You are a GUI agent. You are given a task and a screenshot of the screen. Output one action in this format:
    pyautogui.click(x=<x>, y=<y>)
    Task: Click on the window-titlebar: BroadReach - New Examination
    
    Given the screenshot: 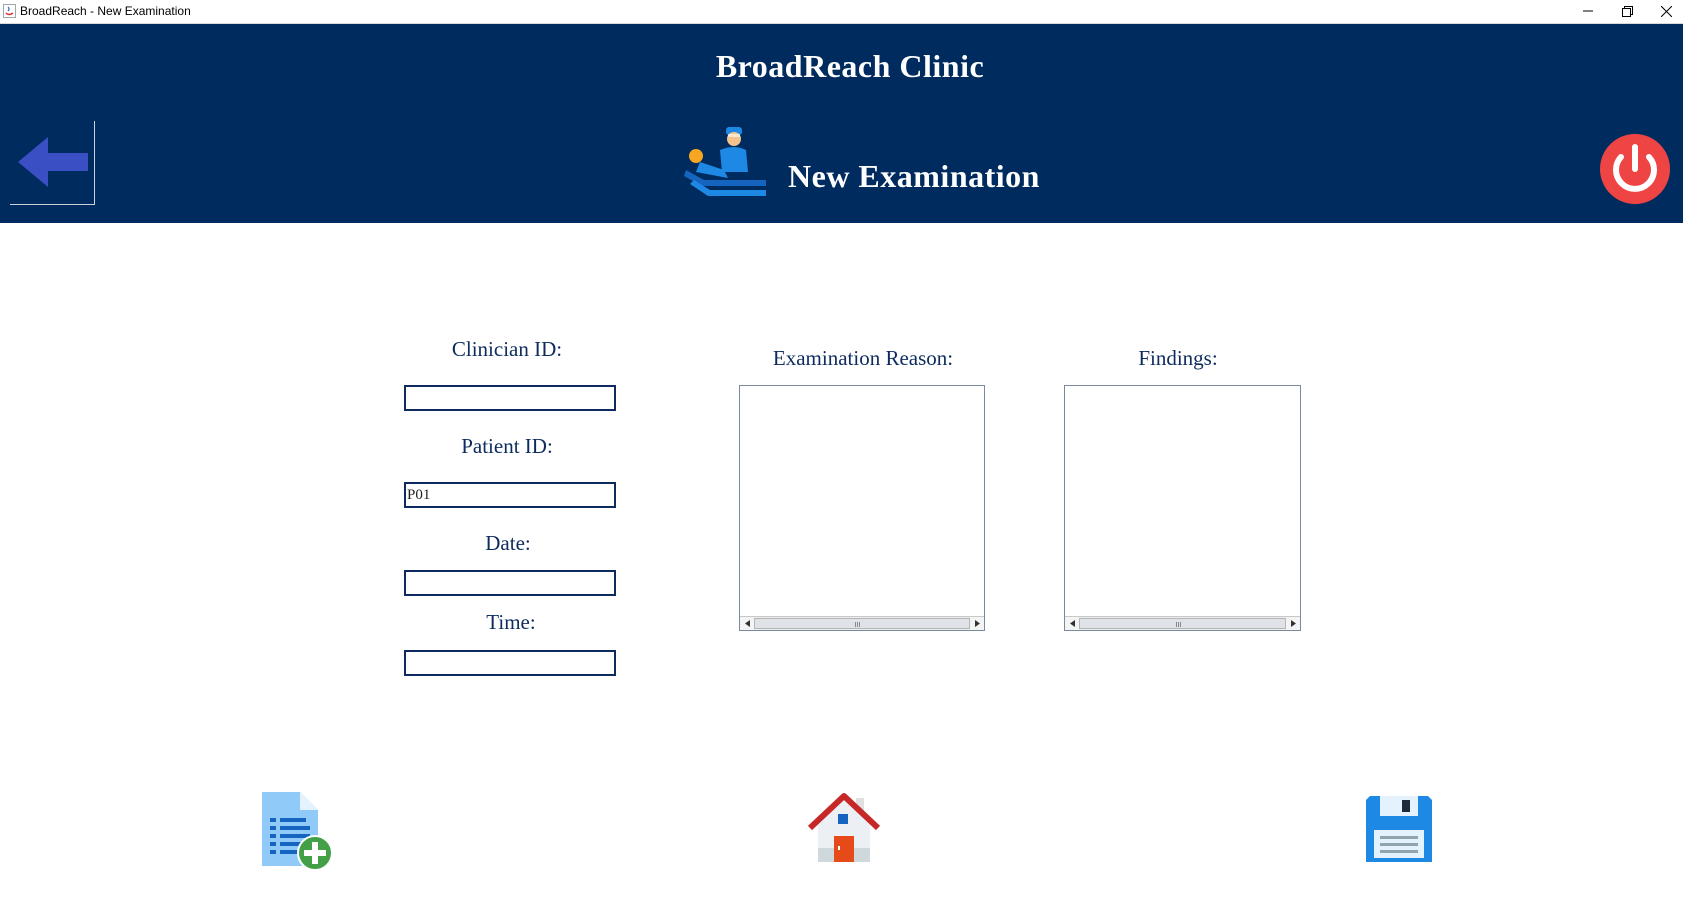 What is the action you would take?
    pyautogui.click(x=841, y=12)
    